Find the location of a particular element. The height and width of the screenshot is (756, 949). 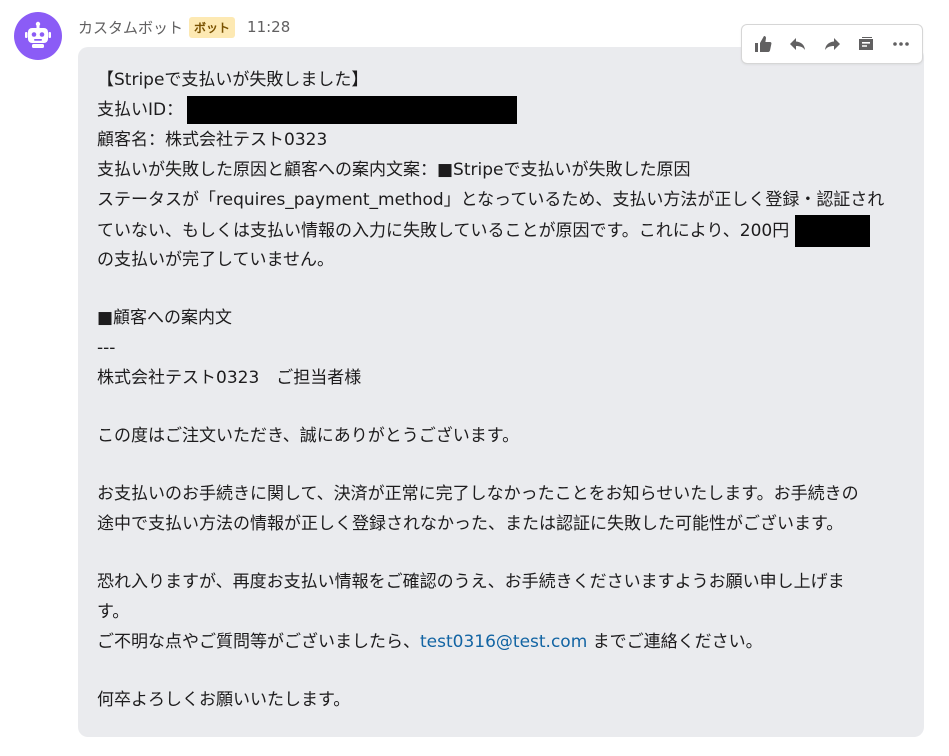

text-line-incomplete: の支払いが完了していません。 is located at coordinates (215, 260).